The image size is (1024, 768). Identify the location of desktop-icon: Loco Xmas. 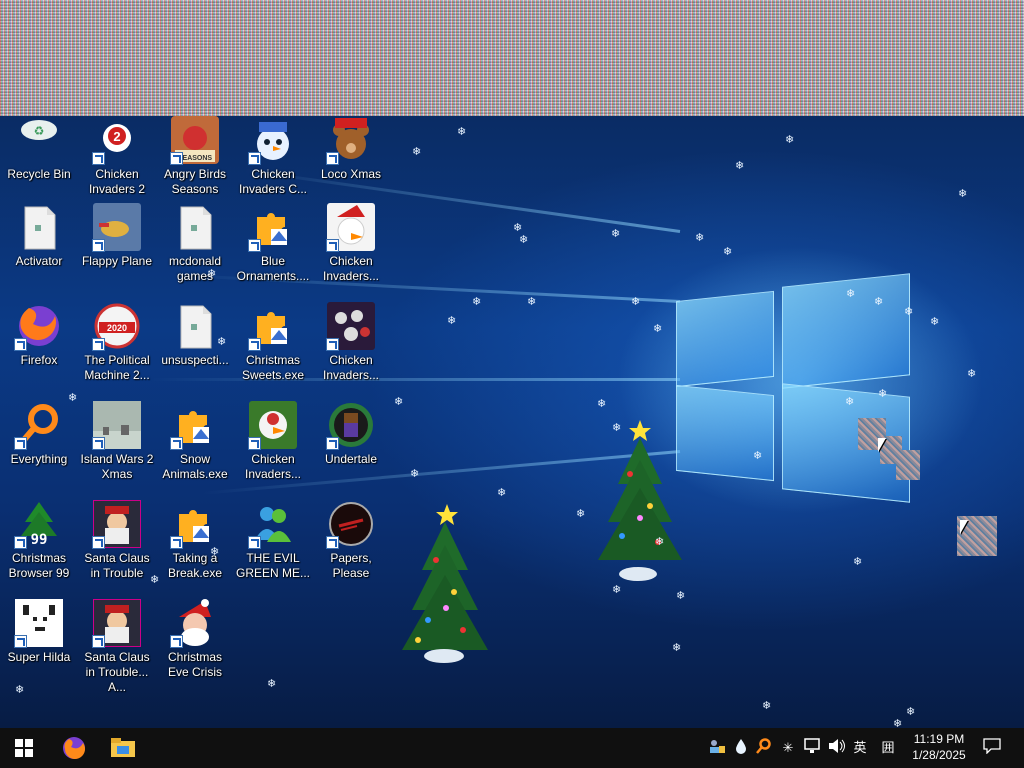
(351, 164).